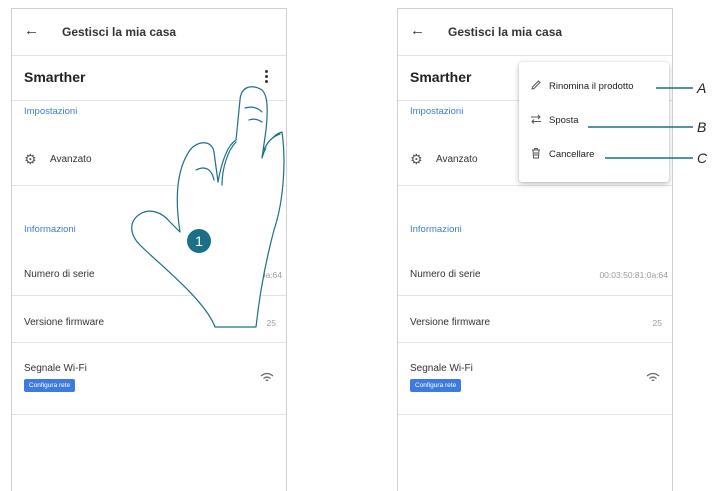  What do you see at coordinates (640, 123) in the screenshot?
I see `callout-lines` at bounding box center [640, 123].